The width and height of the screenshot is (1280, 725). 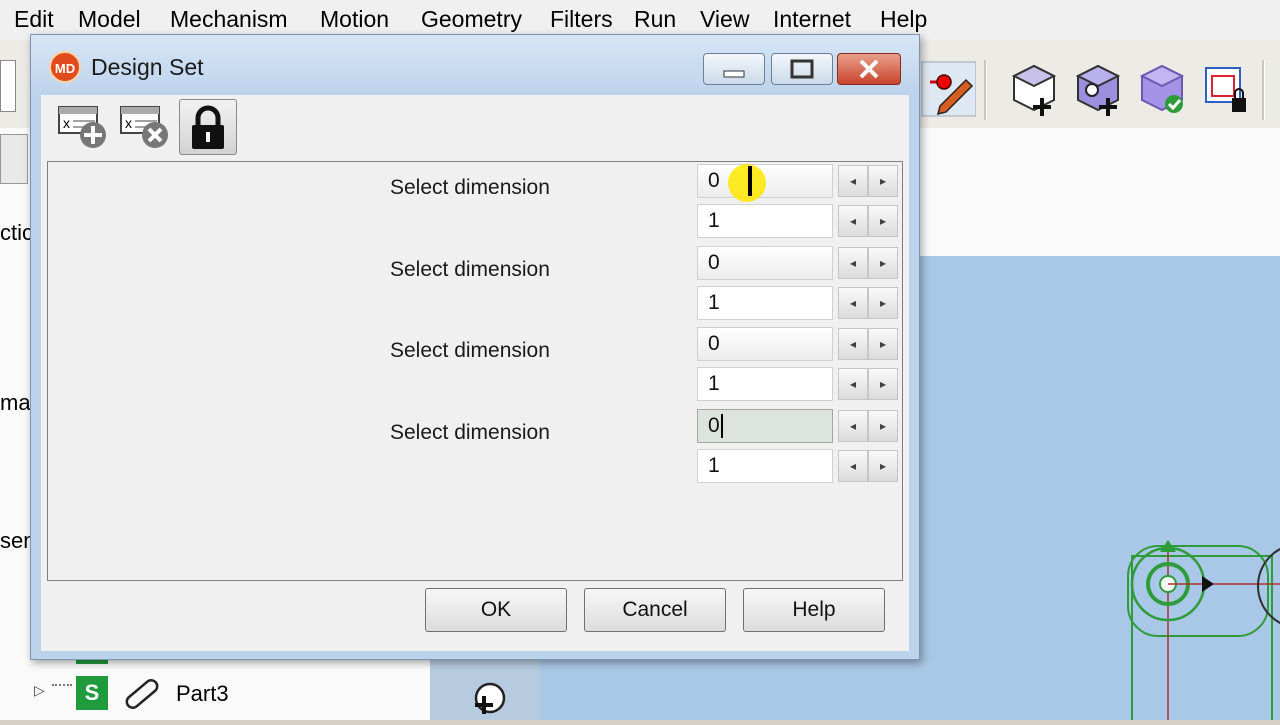 I want to click on add-part-icon, so click(x=1034, y=89).